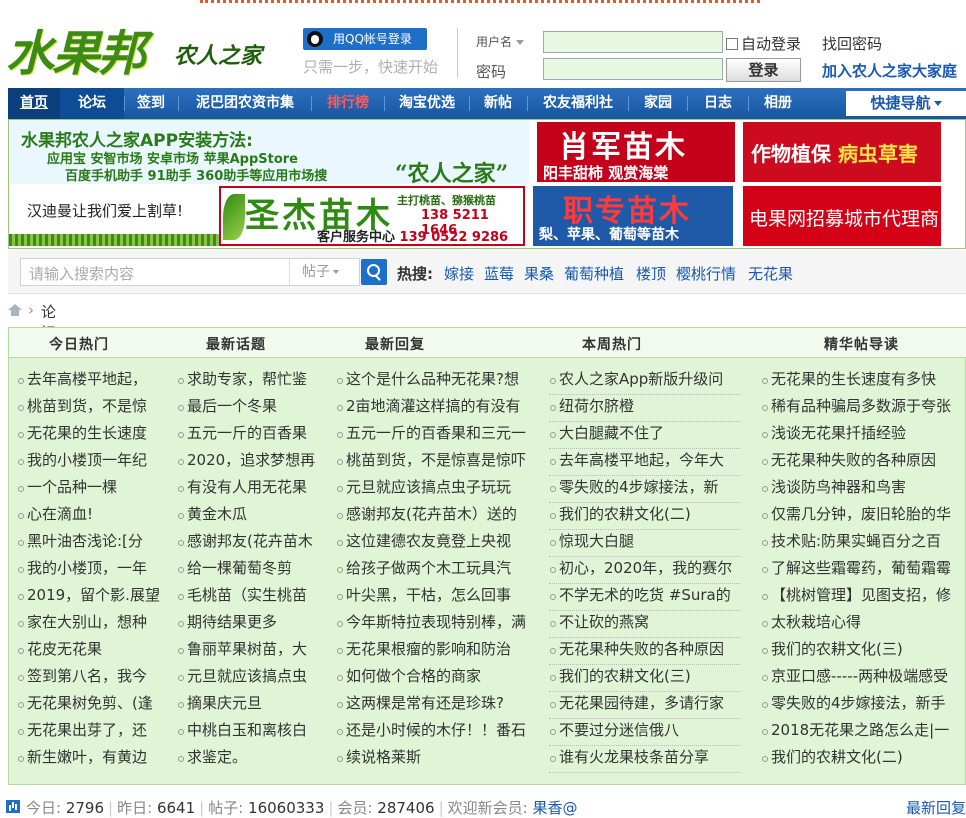 The width and height of the screenshot is (966, 818). Describe the element at coordinates (863, 759) in the screenshot. I see `list-item: 我们的农耕文化(二)` at that location.